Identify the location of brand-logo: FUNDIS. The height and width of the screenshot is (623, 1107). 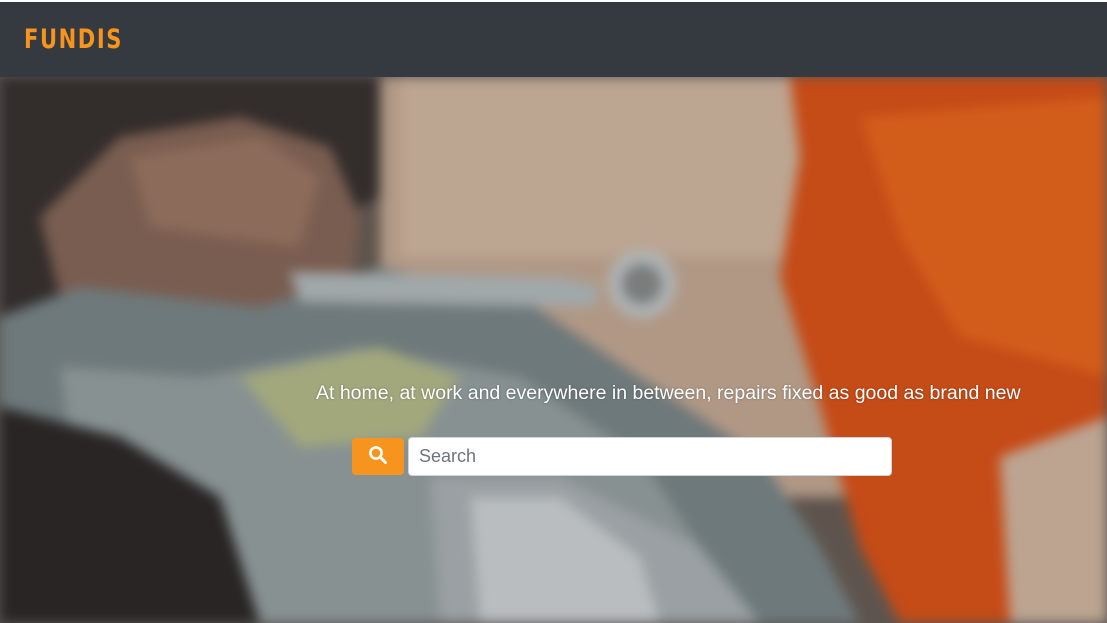
(87, 40).